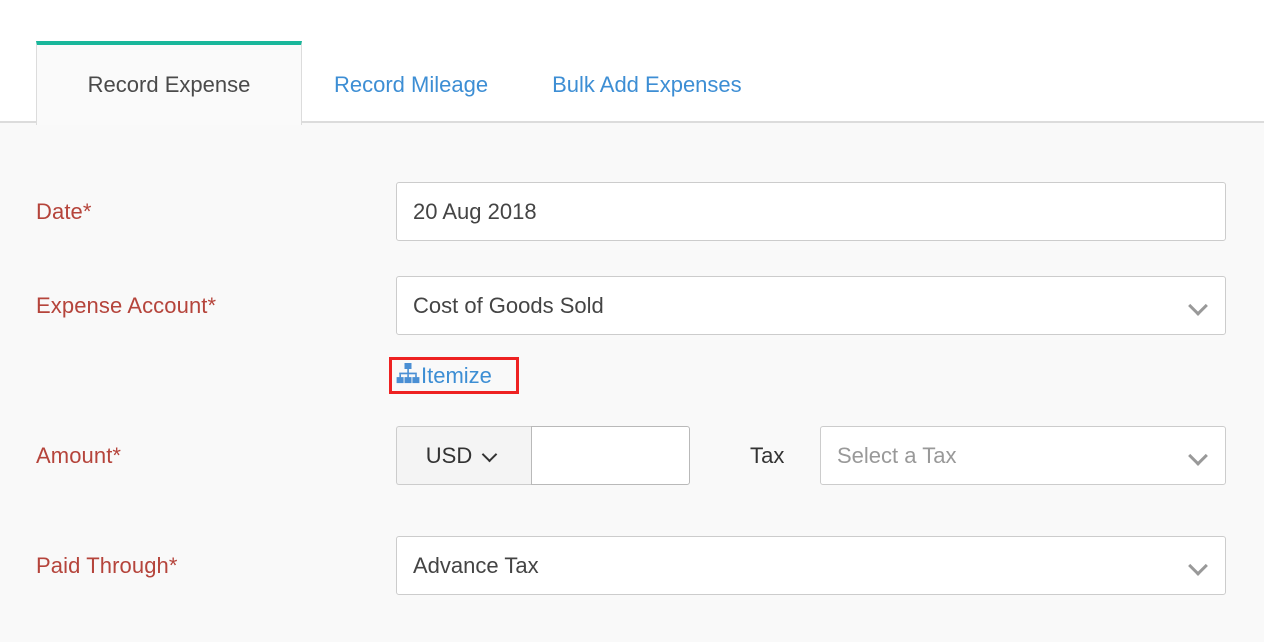  What do you see at coordinates (811, 565) in the screenshot?
I see `paid-through-select: Advance Tax` at bounding box center [811, 565].